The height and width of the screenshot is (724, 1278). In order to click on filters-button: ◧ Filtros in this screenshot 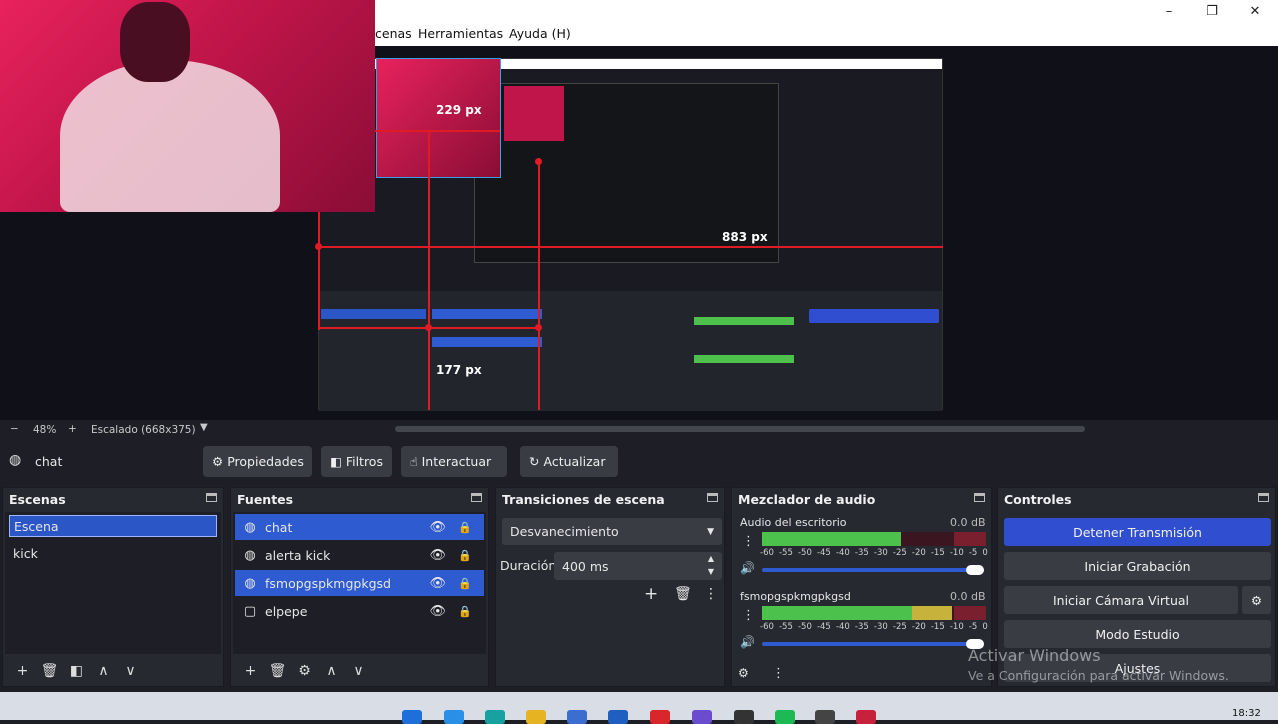, I will do `click(356, 461)`.